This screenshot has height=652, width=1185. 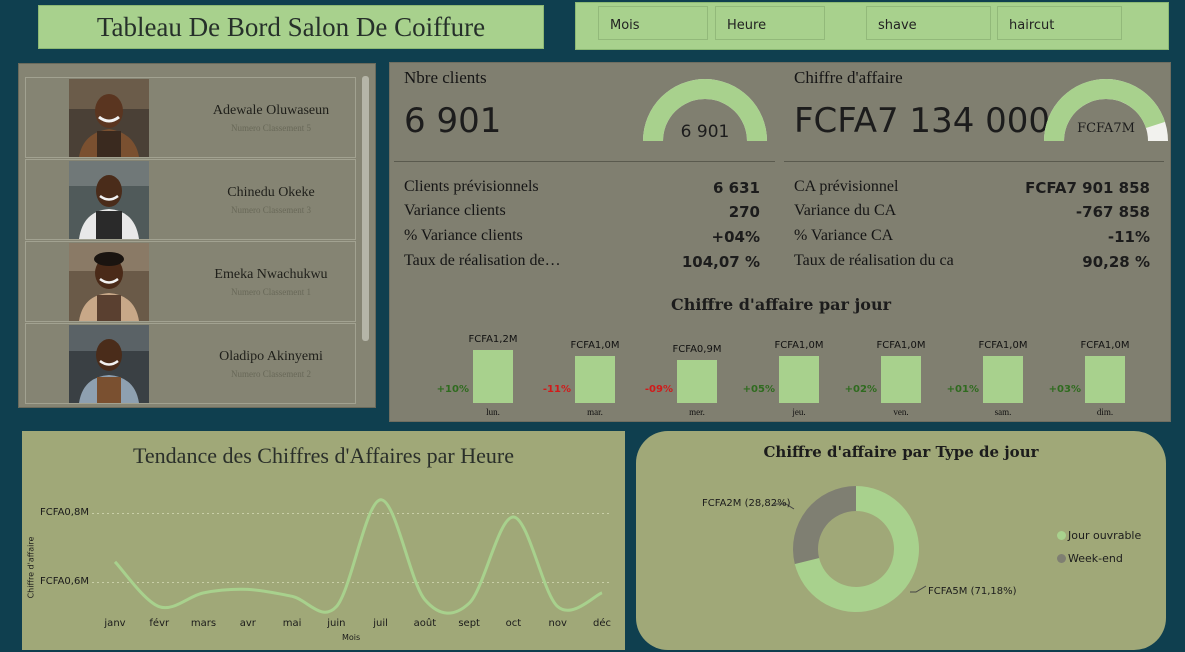 What do you see at coordinates (1105, 535) in the screenshot?
I see `legend-label: Jour ouvrable` at bounding box center [1105, 535].